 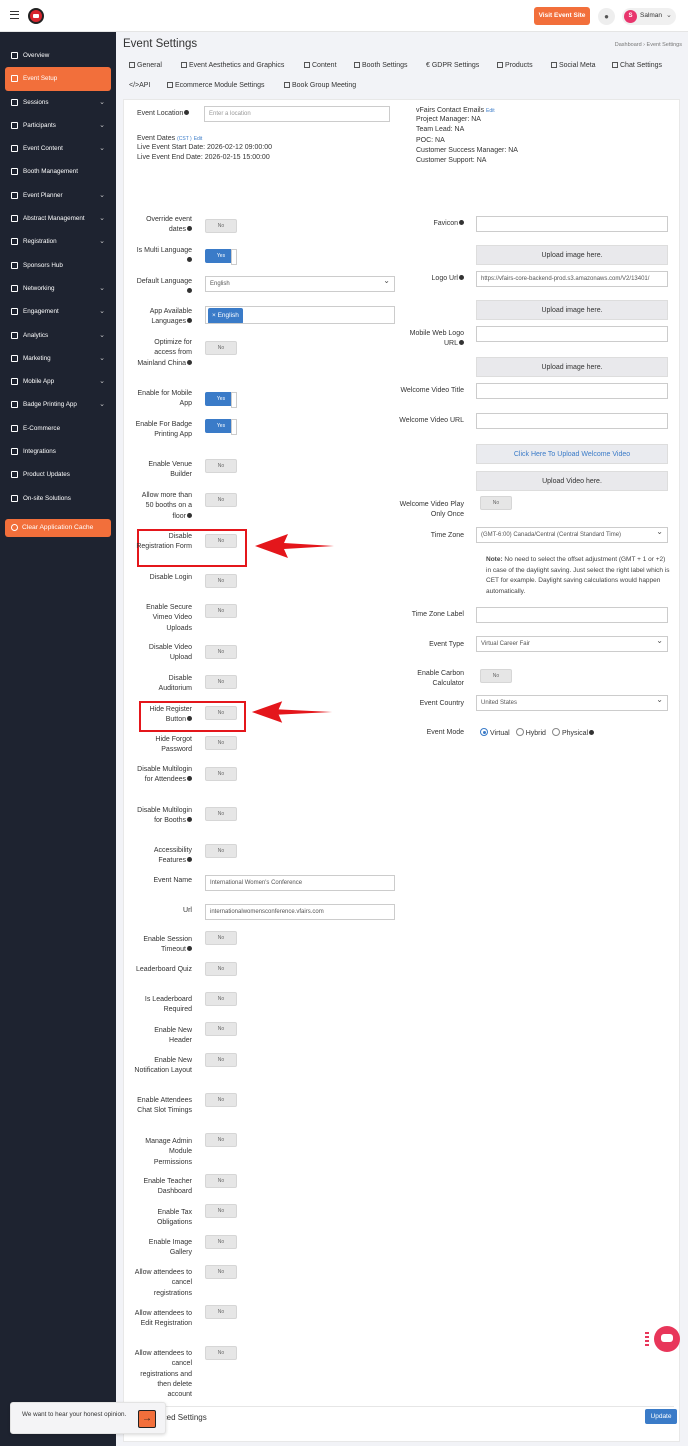 I want to click on available-languages-input: × English, so click(x=300, y=315).